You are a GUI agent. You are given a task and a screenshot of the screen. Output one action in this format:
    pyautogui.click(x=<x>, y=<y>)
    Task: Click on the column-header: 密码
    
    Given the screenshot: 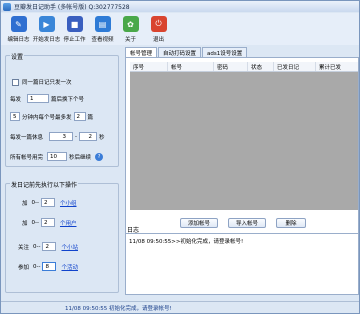 What is the action you would take?
    pyautogui.click(x=231, y=66)
    